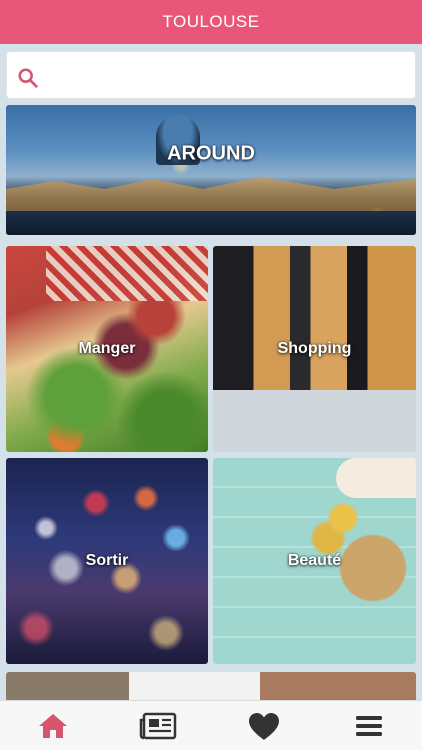 The width and height of the screenshot is (422, 750). What do you see at coordinates (211, 153) in the screenshot?
I see `tile-label: AROUND` at bounding box center [211, 153].